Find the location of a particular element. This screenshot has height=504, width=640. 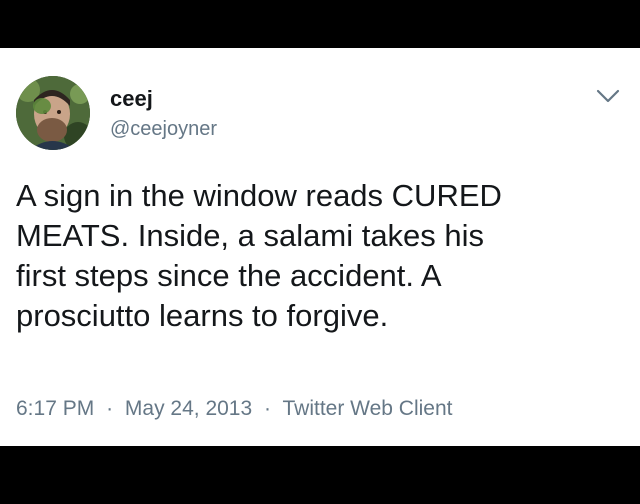

avatar-photo-icon is located at coordinates (53, 113).